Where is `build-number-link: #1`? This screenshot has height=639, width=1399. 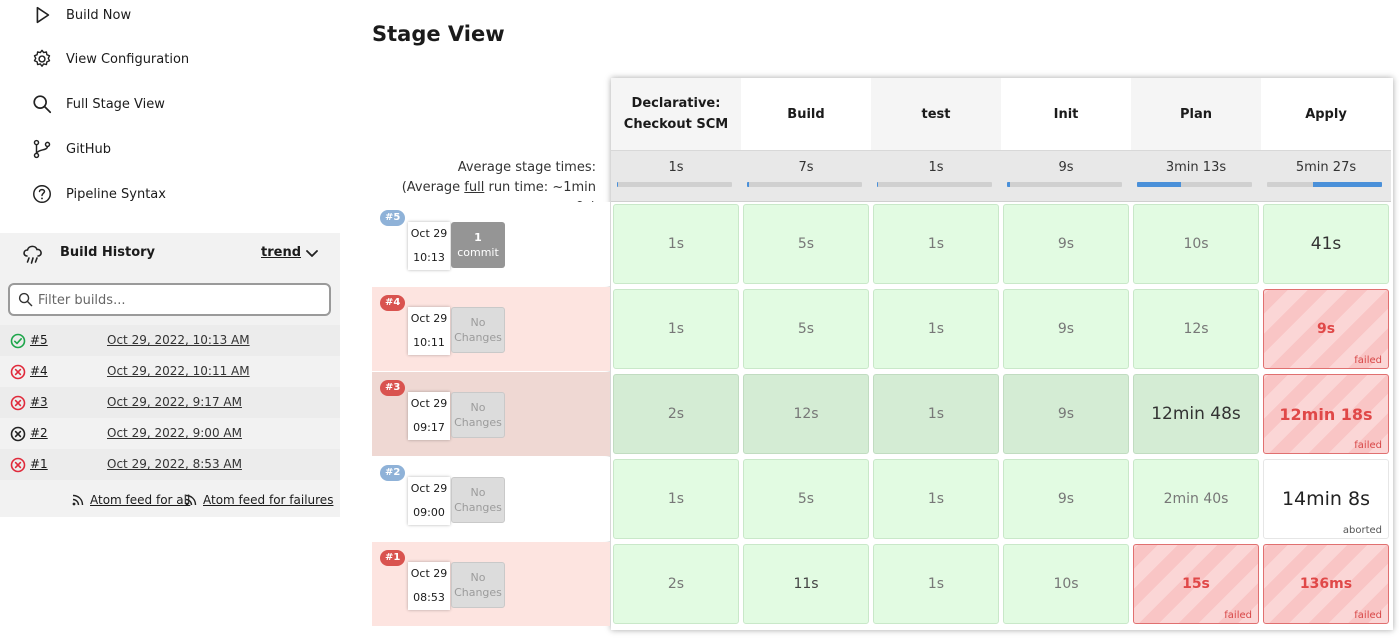 build-number-link: #1 is located at coordinates (39, 464).